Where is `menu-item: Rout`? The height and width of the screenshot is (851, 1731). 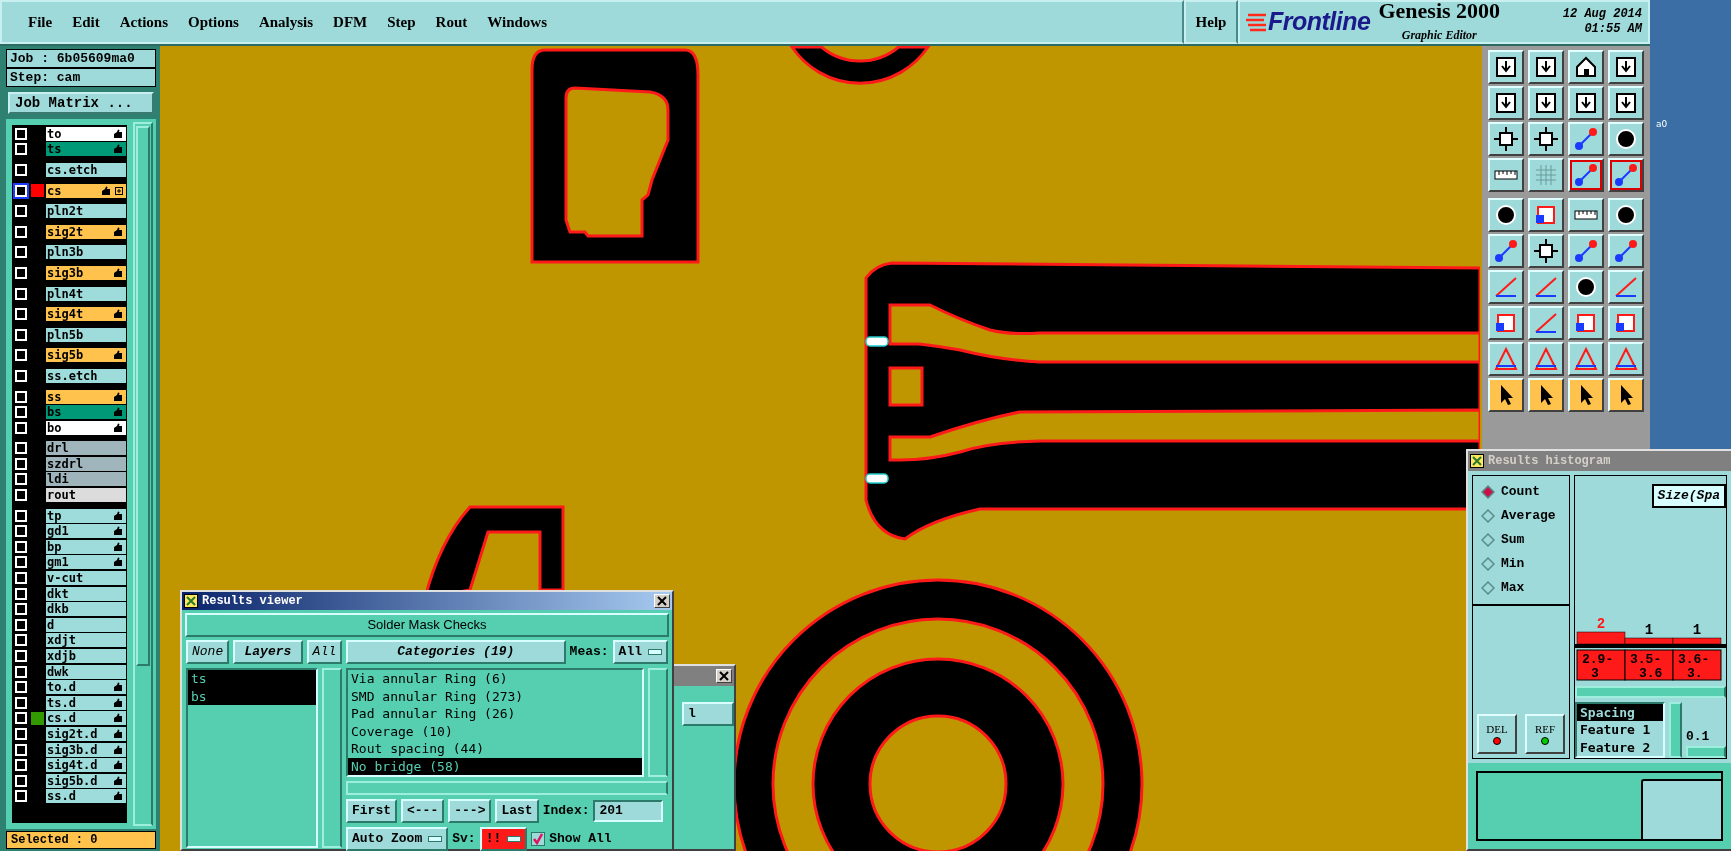 menu-item: Rout is located at coordinates (451, 22).